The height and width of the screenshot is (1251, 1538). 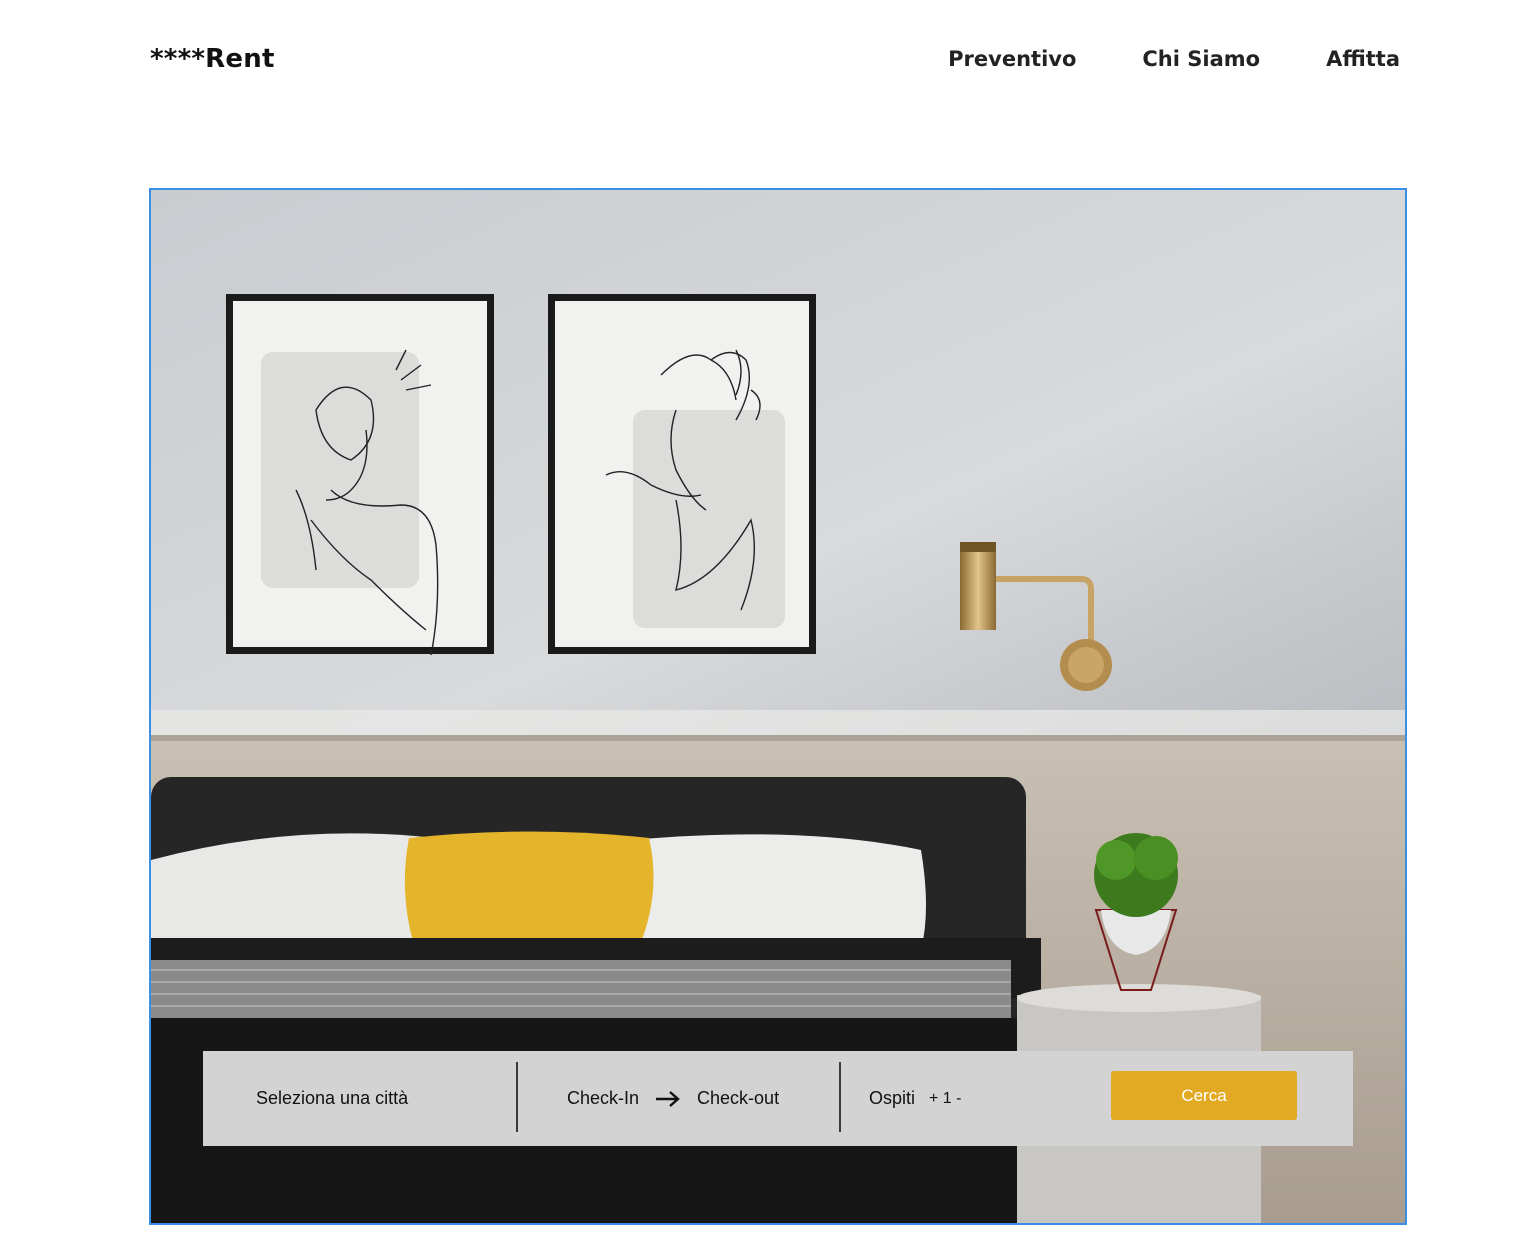 I want to click on date-range: Check-In Check-out, so click(x=673, y=1098).